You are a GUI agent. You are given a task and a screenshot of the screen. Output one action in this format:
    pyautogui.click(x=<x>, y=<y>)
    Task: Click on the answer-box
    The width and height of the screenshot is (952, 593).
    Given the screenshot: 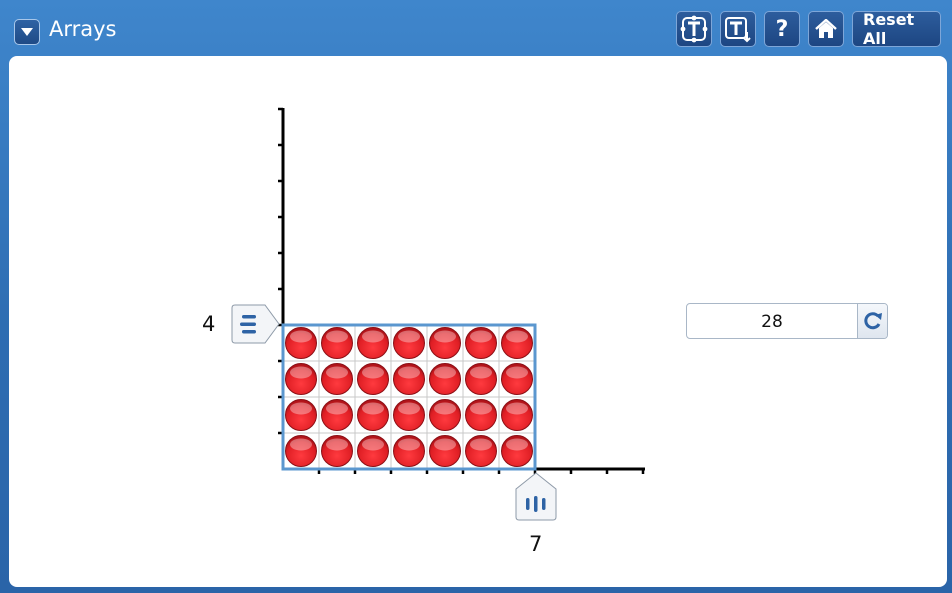 What is the action you would take?
    pyautogui.click(x=787, y=321)
    